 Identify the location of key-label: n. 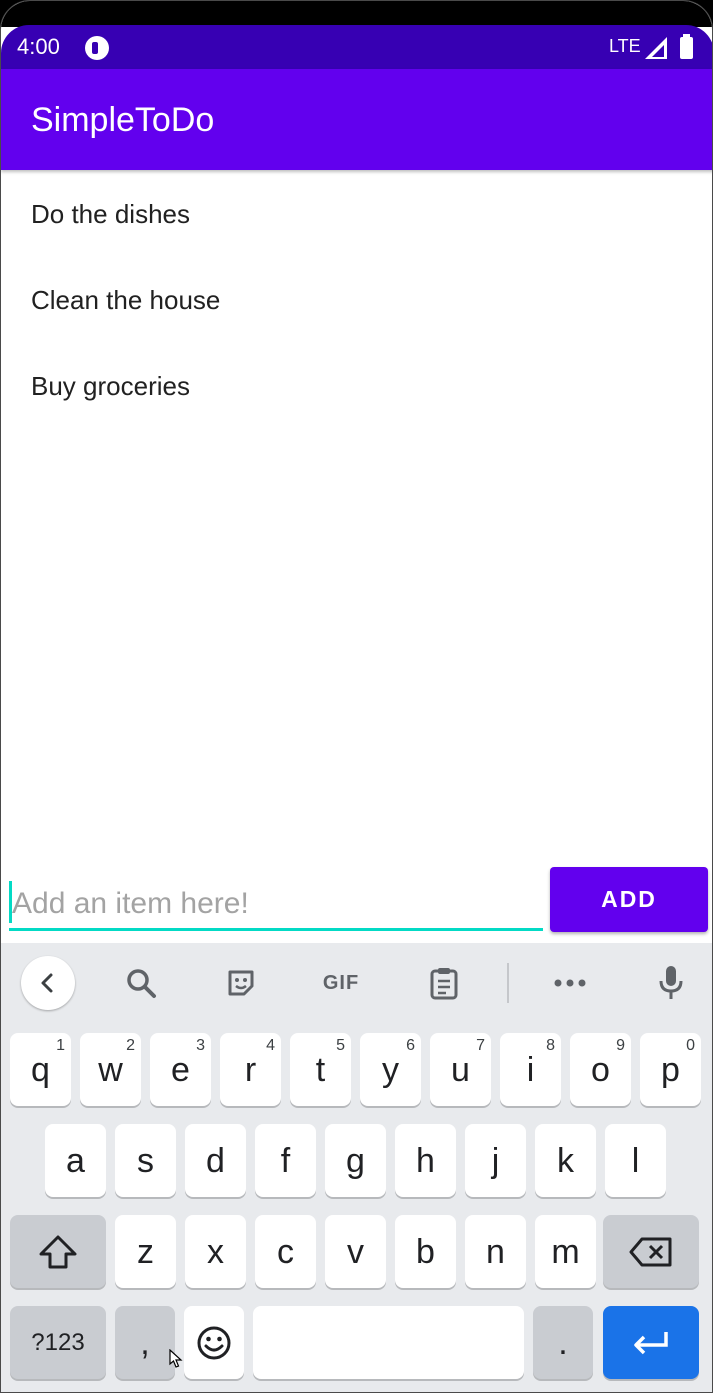
(495, 1251).